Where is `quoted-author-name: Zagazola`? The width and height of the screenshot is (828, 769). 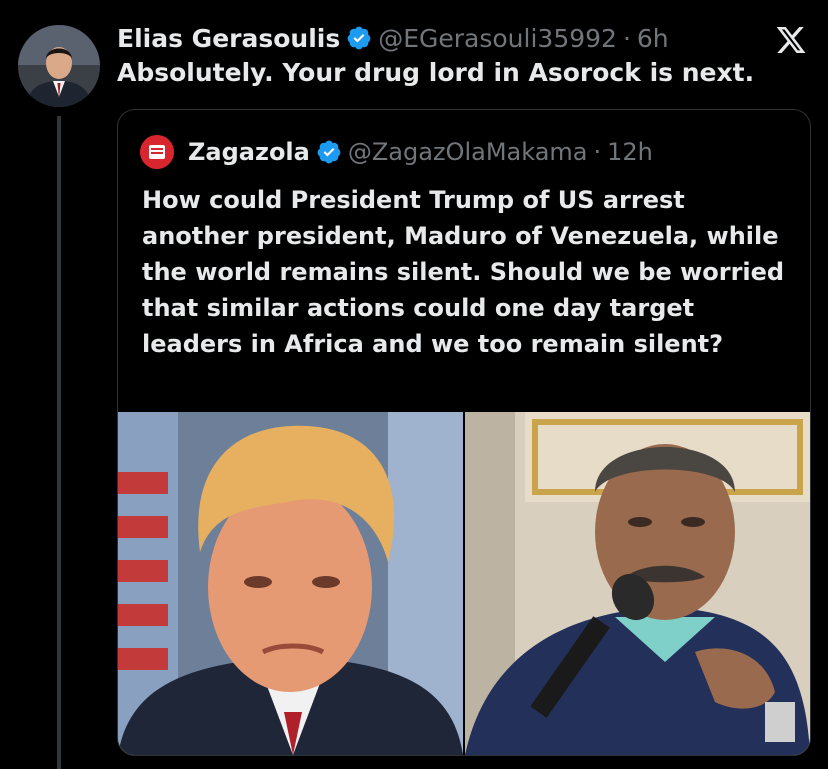
quoted-author-name: Zagazola is located at coordinates (249, 152).